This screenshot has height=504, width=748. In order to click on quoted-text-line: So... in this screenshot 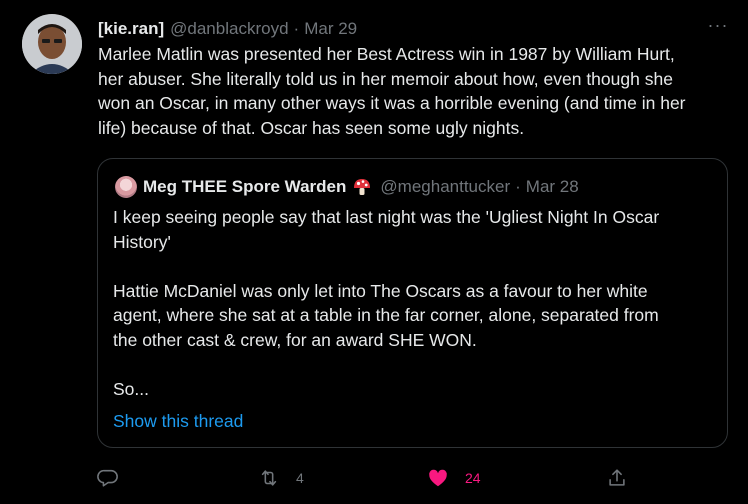, I will do `click(131, 389)`.